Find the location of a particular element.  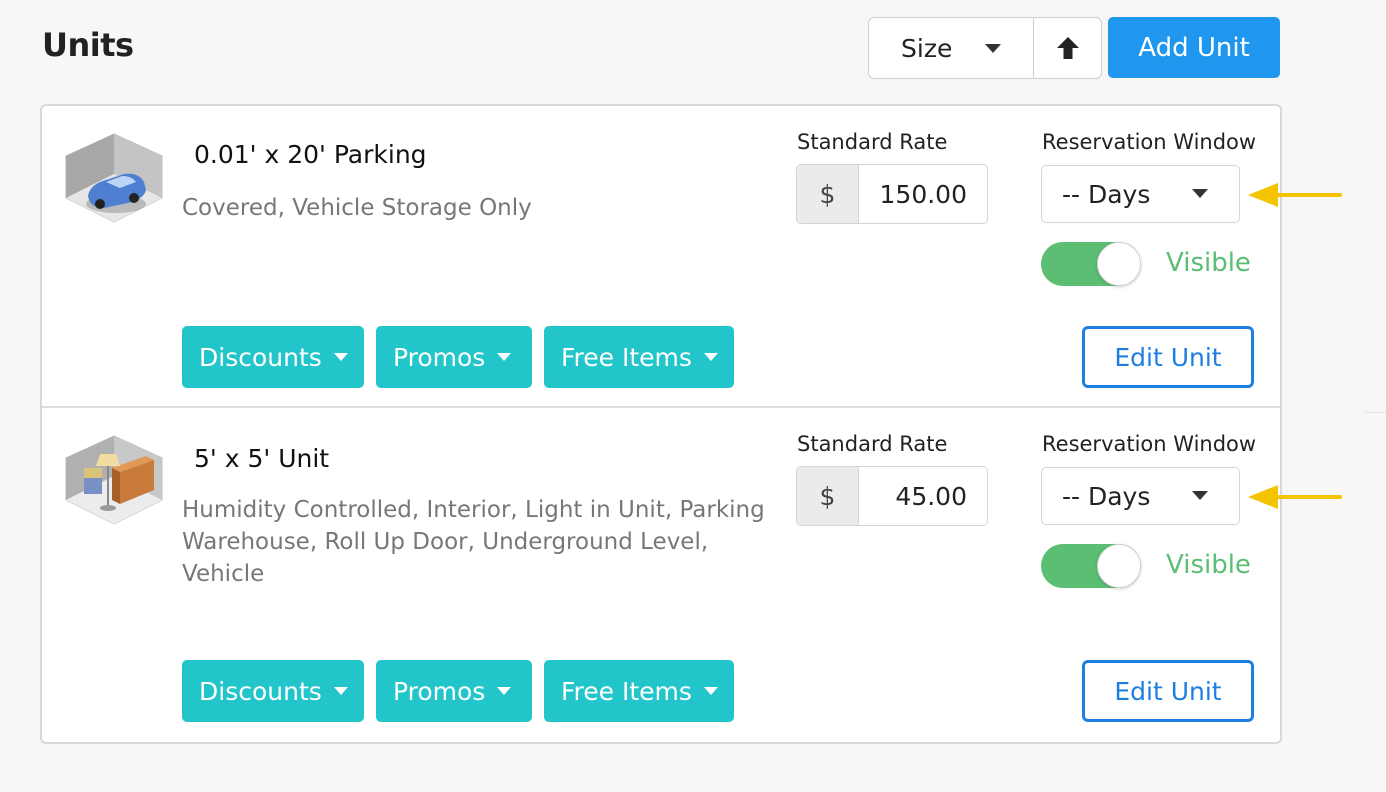

sort-by-value: Size is located at coordinates (927, 48).